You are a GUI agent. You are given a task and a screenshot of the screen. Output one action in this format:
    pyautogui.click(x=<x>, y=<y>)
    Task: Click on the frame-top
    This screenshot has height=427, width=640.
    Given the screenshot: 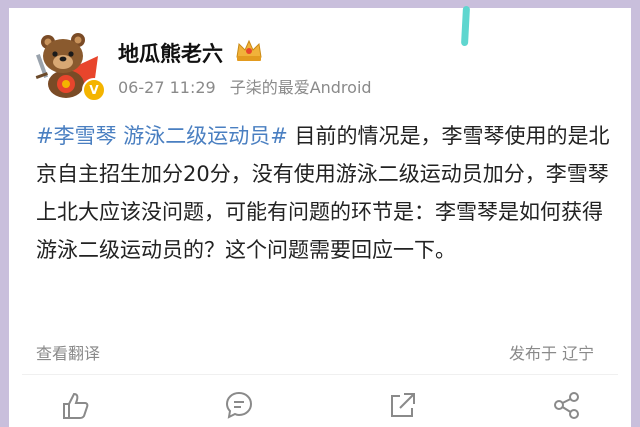 What is the action you would take?
    pyautogui.click(x=320, y=4)
    